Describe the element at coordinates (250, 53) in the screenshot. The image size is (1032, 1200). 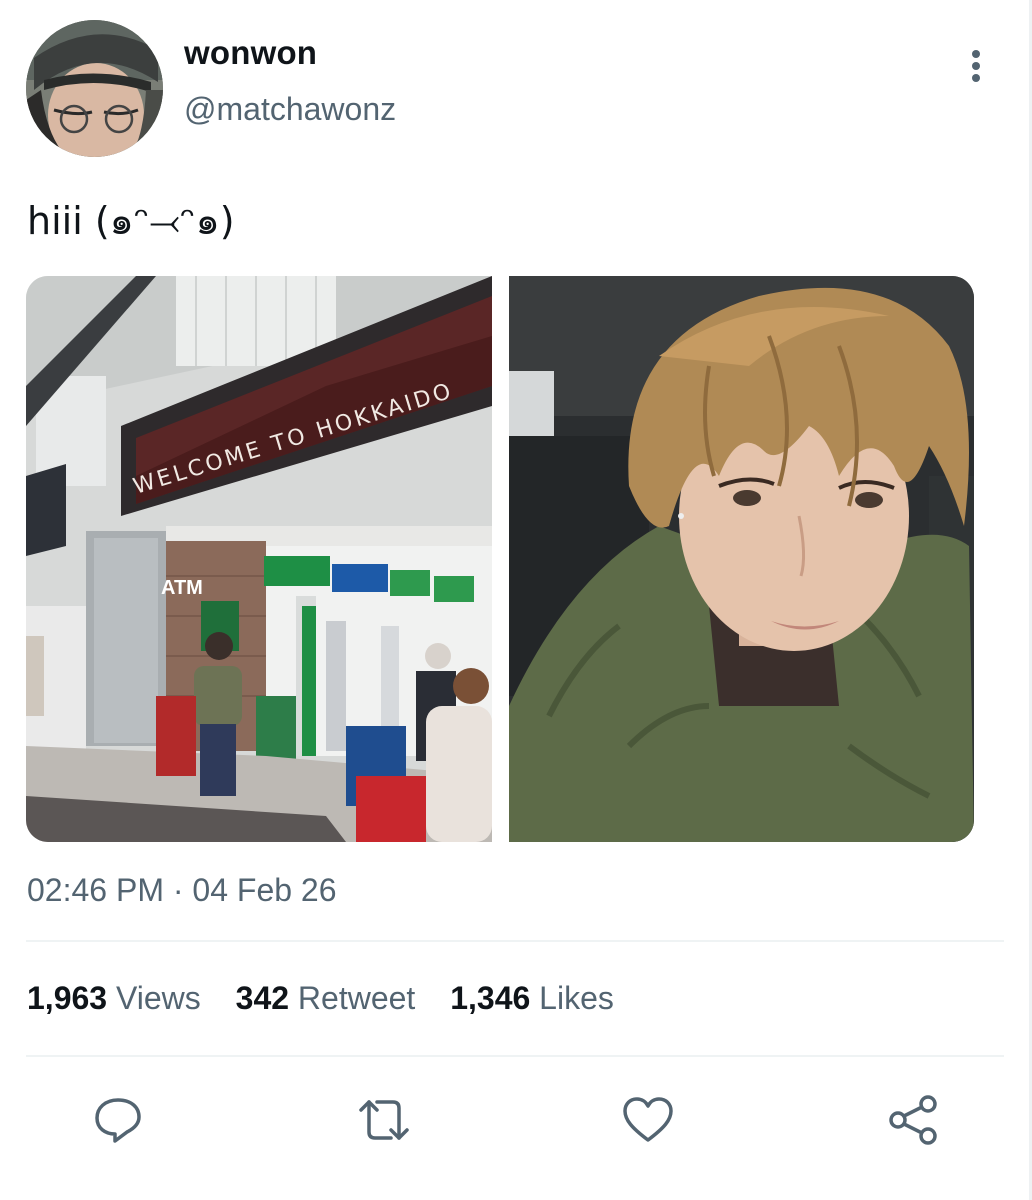
I see `display-name: wonwon` at that location.